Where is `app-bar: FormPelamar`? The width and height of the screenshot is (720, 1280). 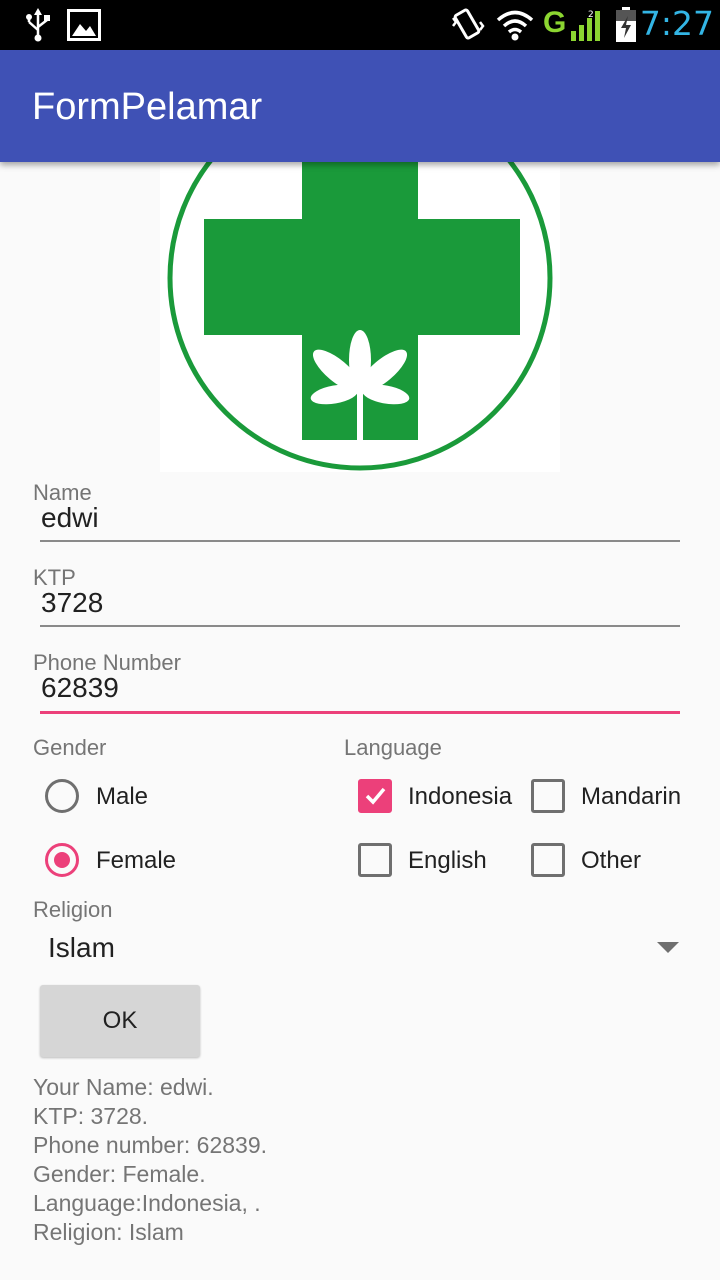
app-bar: FormPelamar is located at coordinates (360, 106).